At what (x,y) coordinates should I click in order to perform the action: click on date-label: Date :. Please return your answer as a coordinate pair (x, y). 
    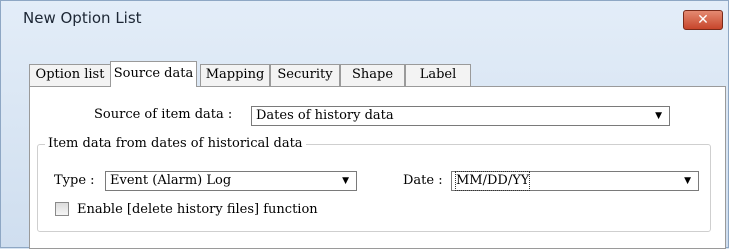
    Looking at the image, I should click on (423, 180).